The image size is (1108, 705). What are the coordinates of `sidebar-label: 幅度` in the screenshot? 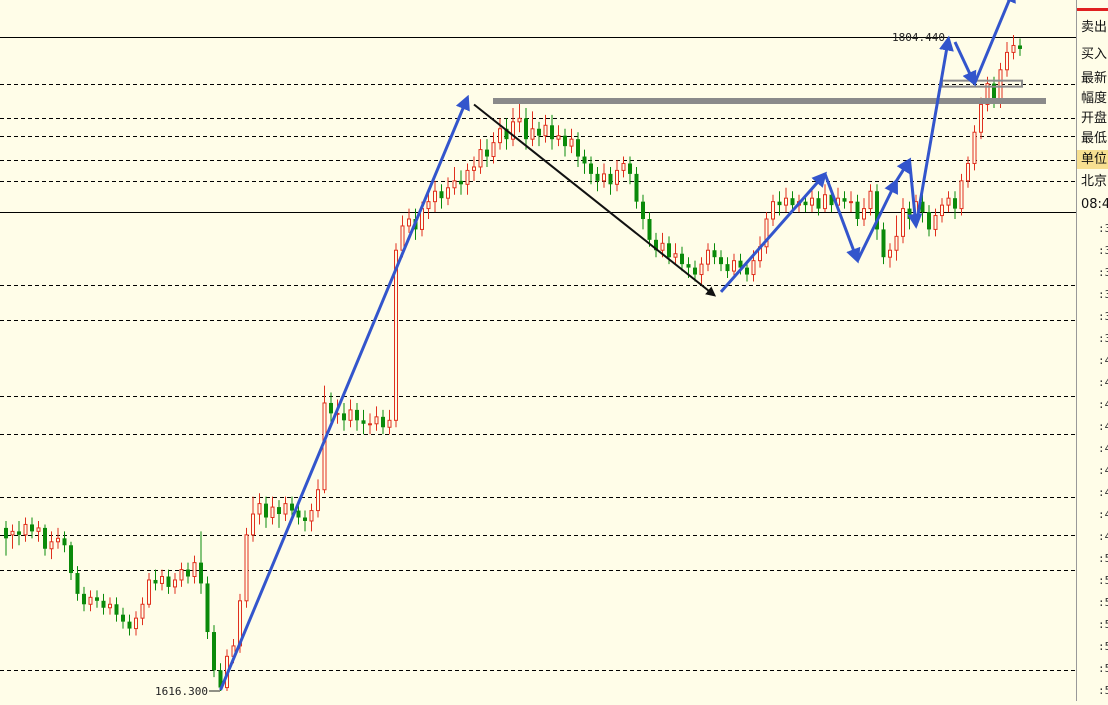 It's located at (1094, 98).